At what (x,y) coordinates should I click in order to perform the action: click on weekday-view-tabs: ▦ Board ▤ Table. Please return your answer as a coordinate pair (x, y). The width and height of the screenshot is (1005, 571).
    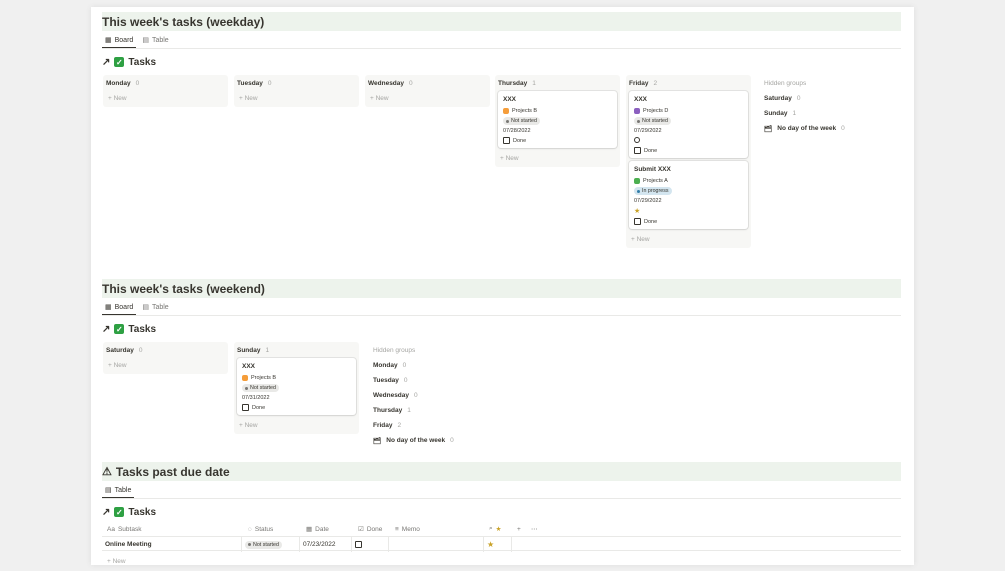
    Looking at the image, I should click on (501, 40).